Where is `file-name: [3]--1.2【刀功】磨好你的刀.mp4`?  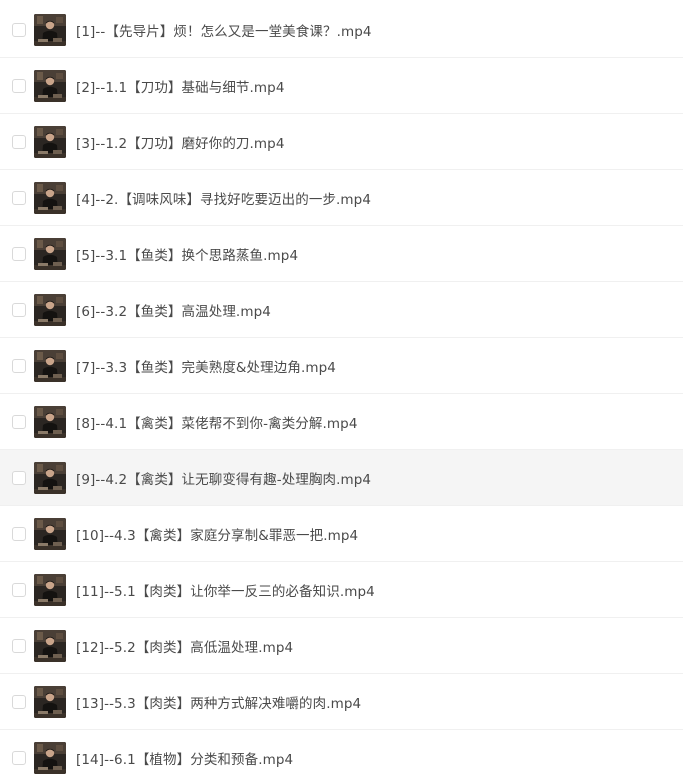 file-name: [3]--1.2【刀功】磨好你的刀.mp4 is located at coordinates (180, 142).